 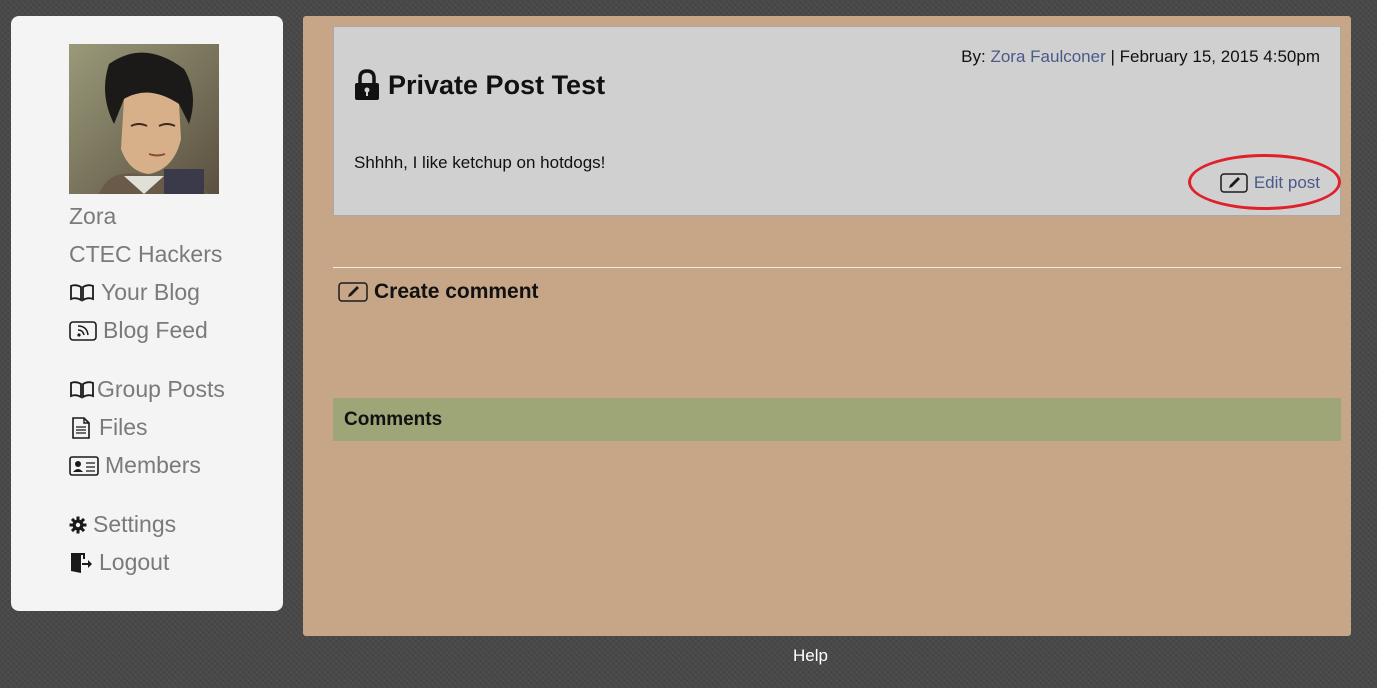 I want to click on sidebar-item-label: Blog Feed, so click(x=155, y=330).